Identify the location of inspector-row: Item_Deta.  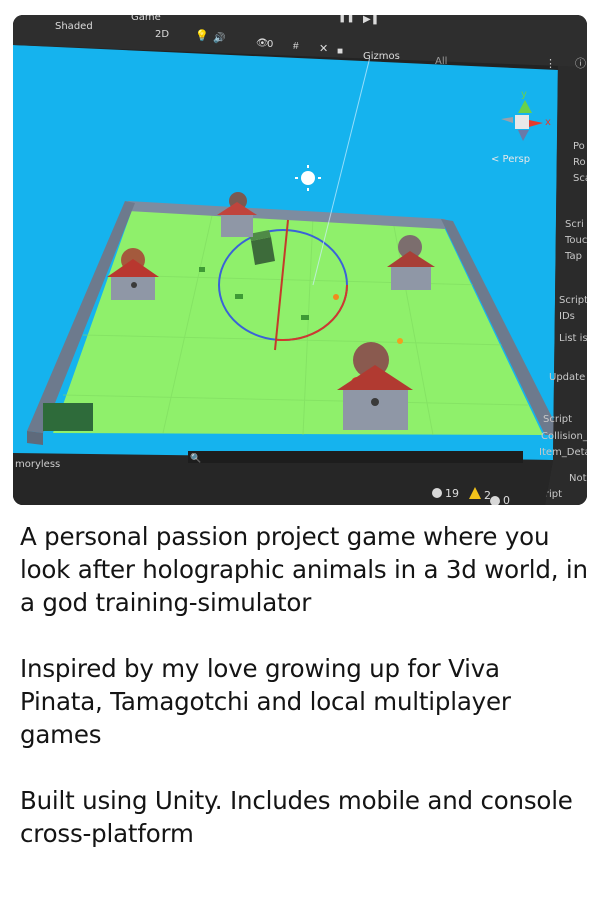
(563, 452).